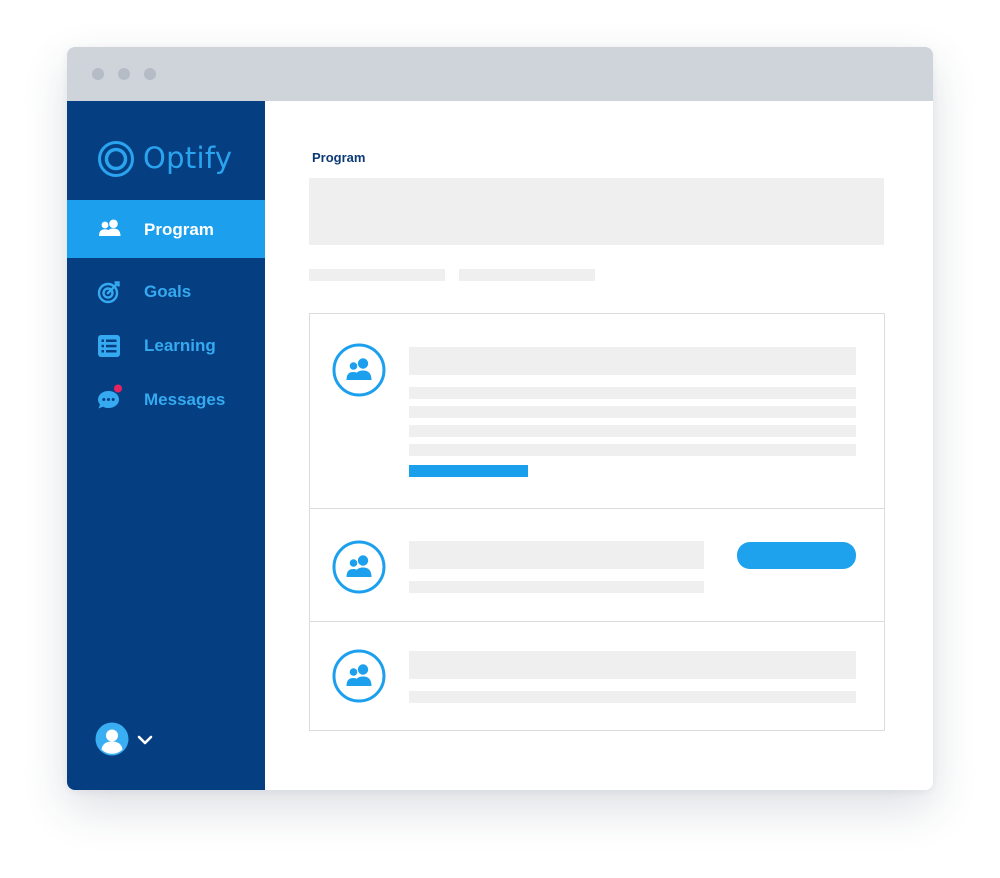 Image resolution: width=1000 pixels, height=878 pixels. What do you see at coordinates (130, 739) in the screenshot?
I see `user-menu` at bounding box center [130, 739].